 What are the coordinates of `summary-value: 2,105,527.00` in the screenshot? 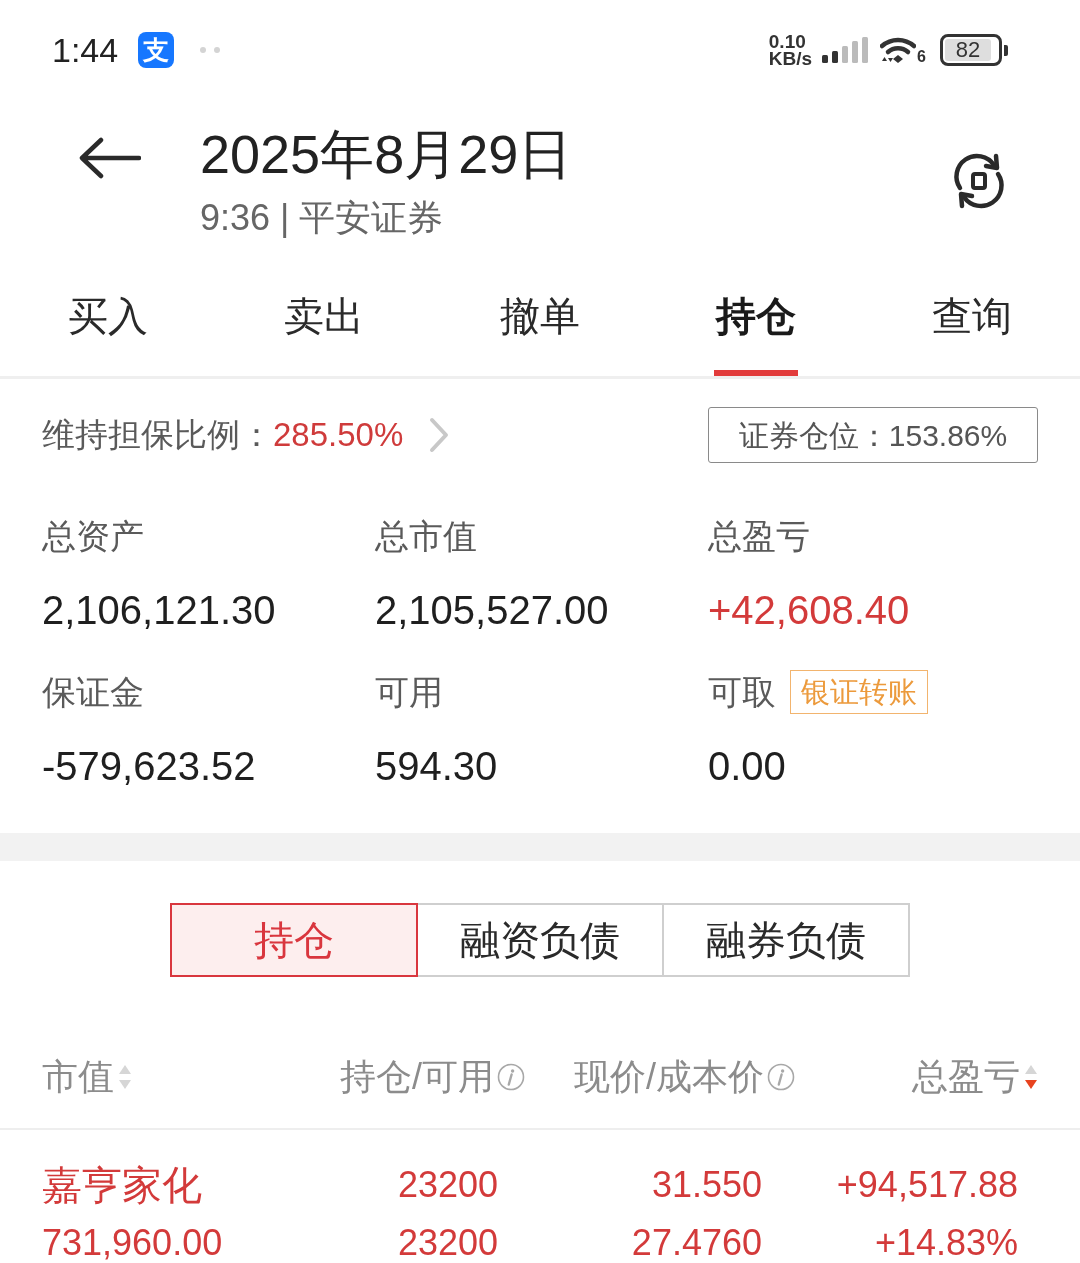 It's located at (492, 610).